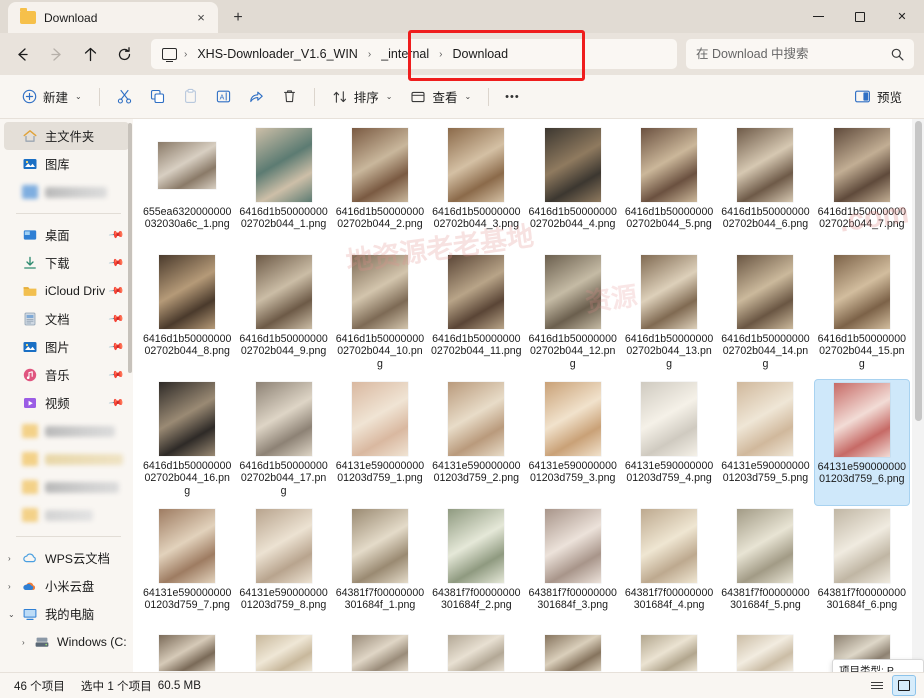 The width and height of the screenshot is (924, 698). What do you see at coordinates (765, 315) in the screenshot?
I see `file-item: 6416d1b5000000002702b044_14.png` at bounding box center [765, 315].